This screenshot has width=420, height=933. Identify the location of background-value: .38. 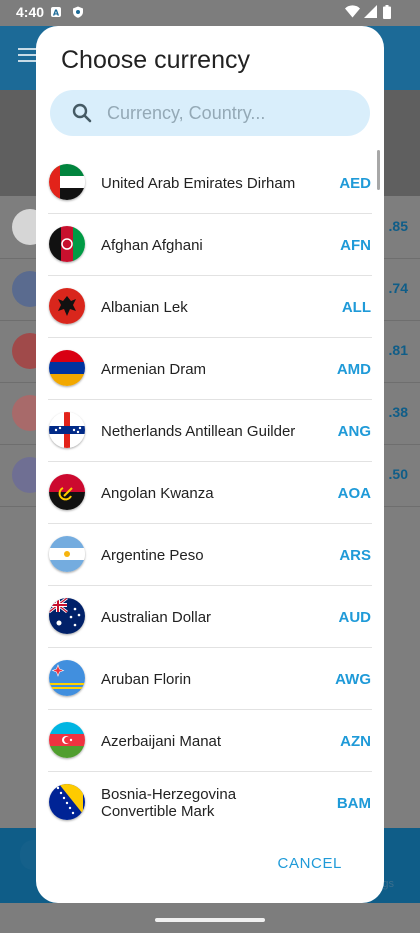
(398, 412).